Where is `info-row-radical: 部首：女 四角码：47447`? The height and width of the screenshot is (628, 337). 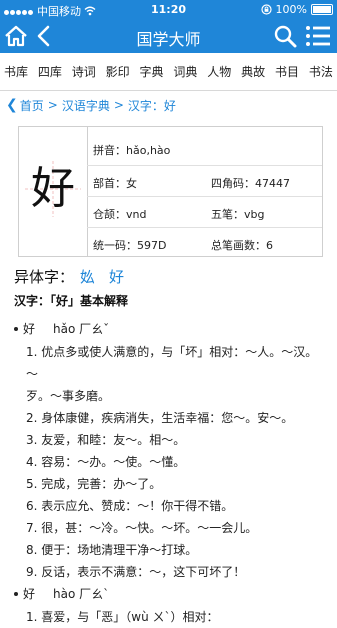 info-row-radical: 部首：女 四角码：47447 is located at coordinates (204, 181).